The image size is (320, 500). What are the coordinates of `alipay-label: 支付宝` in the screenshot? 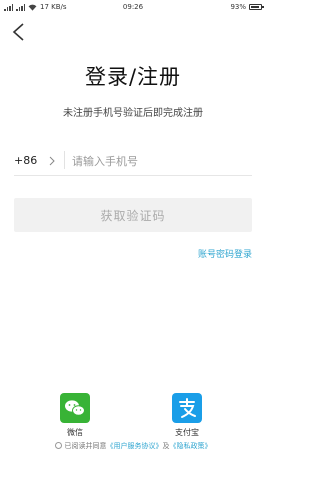 It's located at (187, 432).